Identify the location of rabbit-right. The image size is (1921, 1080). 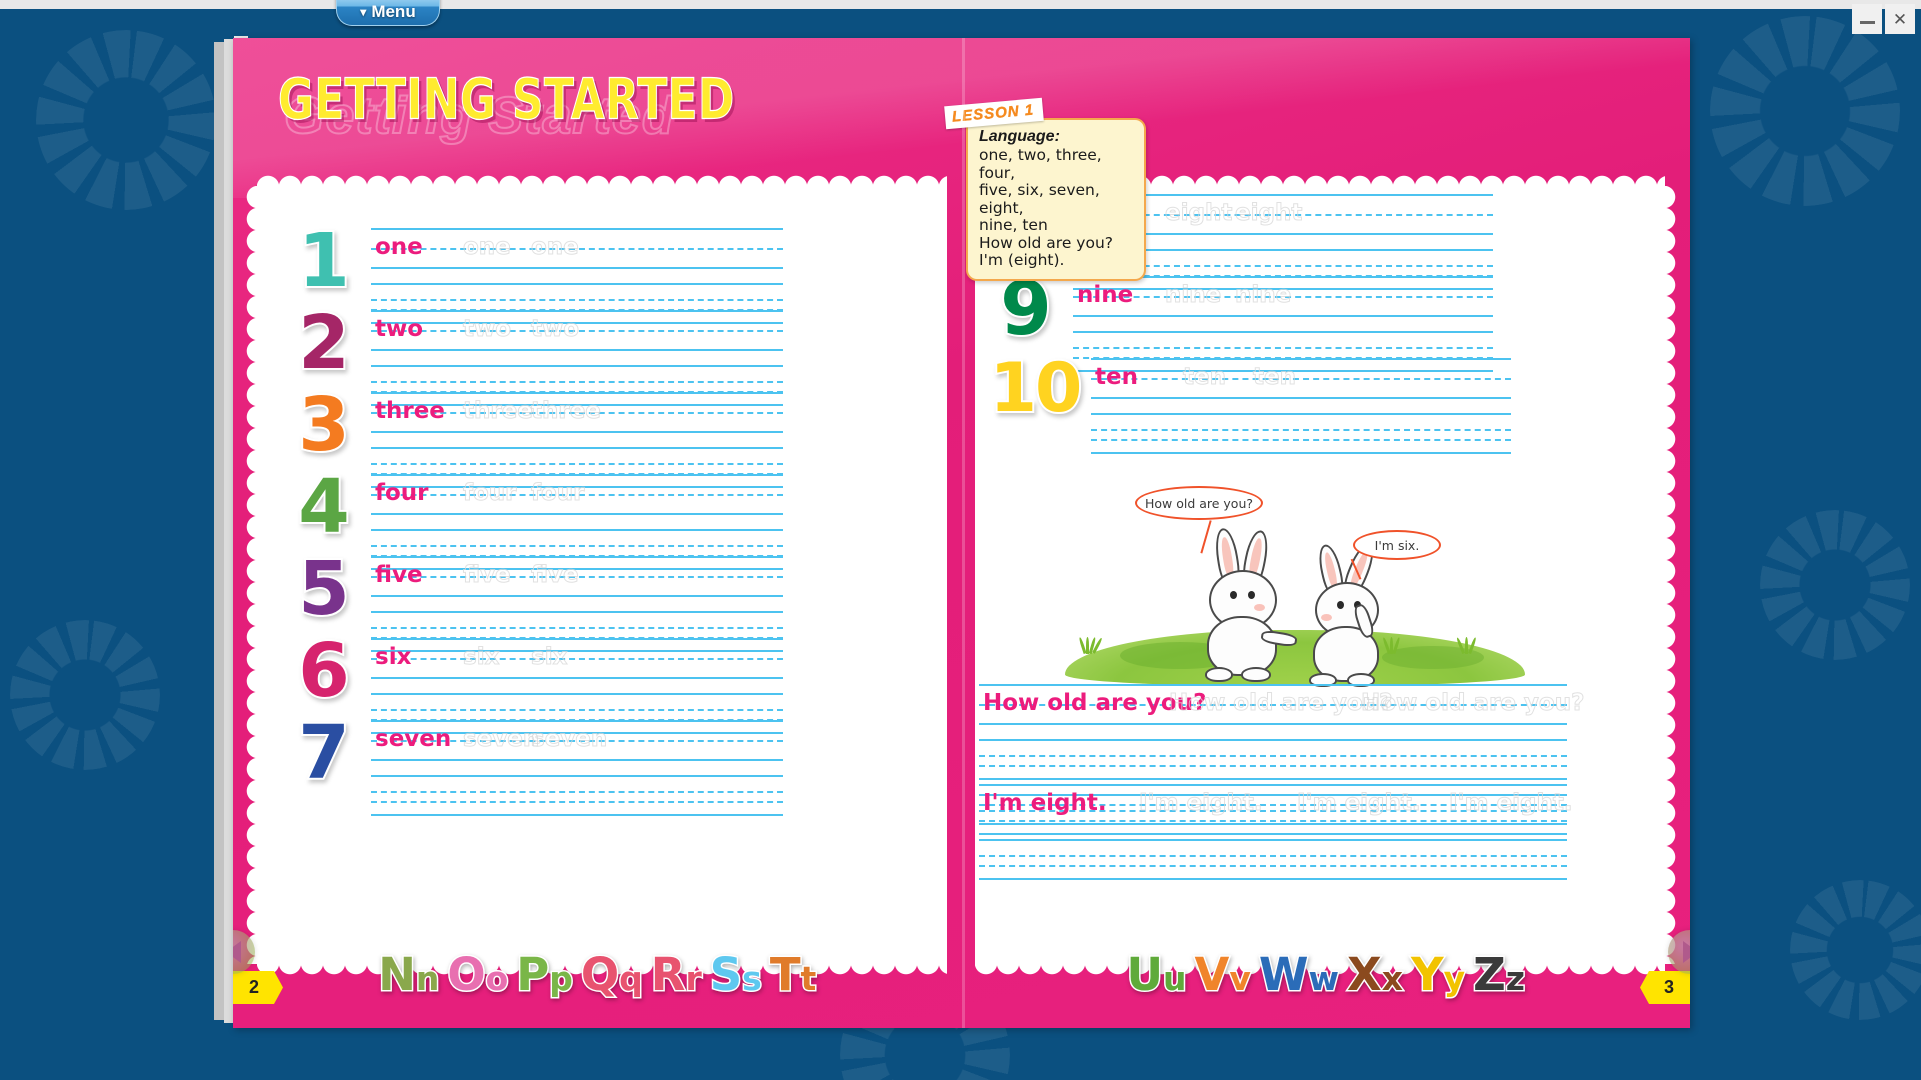
(1368, 613).